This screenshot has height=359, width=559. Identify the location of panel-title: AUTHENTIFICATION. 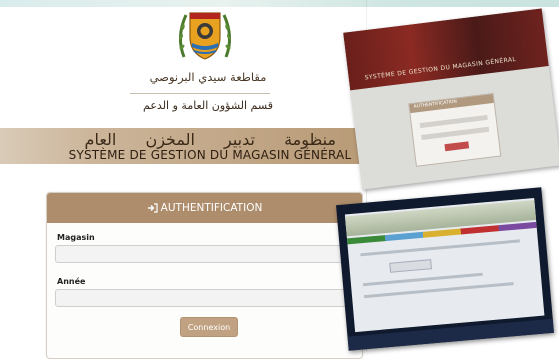
(211, 208).